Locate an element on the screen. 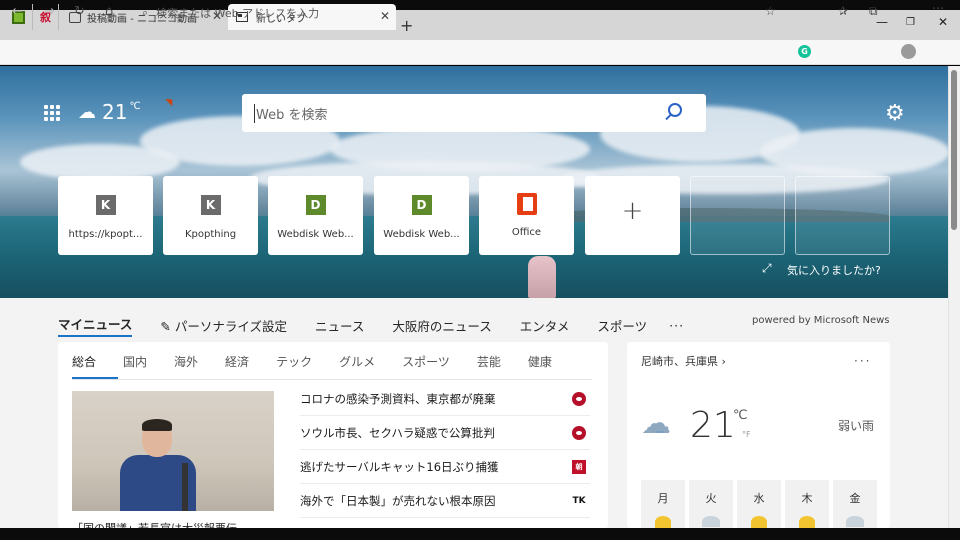 The image size is (960, 540). news-nav-my-news: マイニュース is located at coordinates (95, 325).